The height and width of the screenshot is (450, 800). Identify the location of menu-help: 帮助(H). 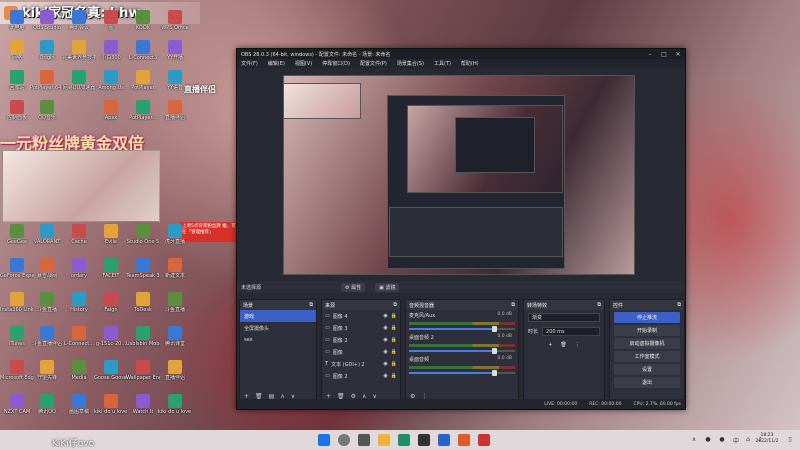
(470, 63).